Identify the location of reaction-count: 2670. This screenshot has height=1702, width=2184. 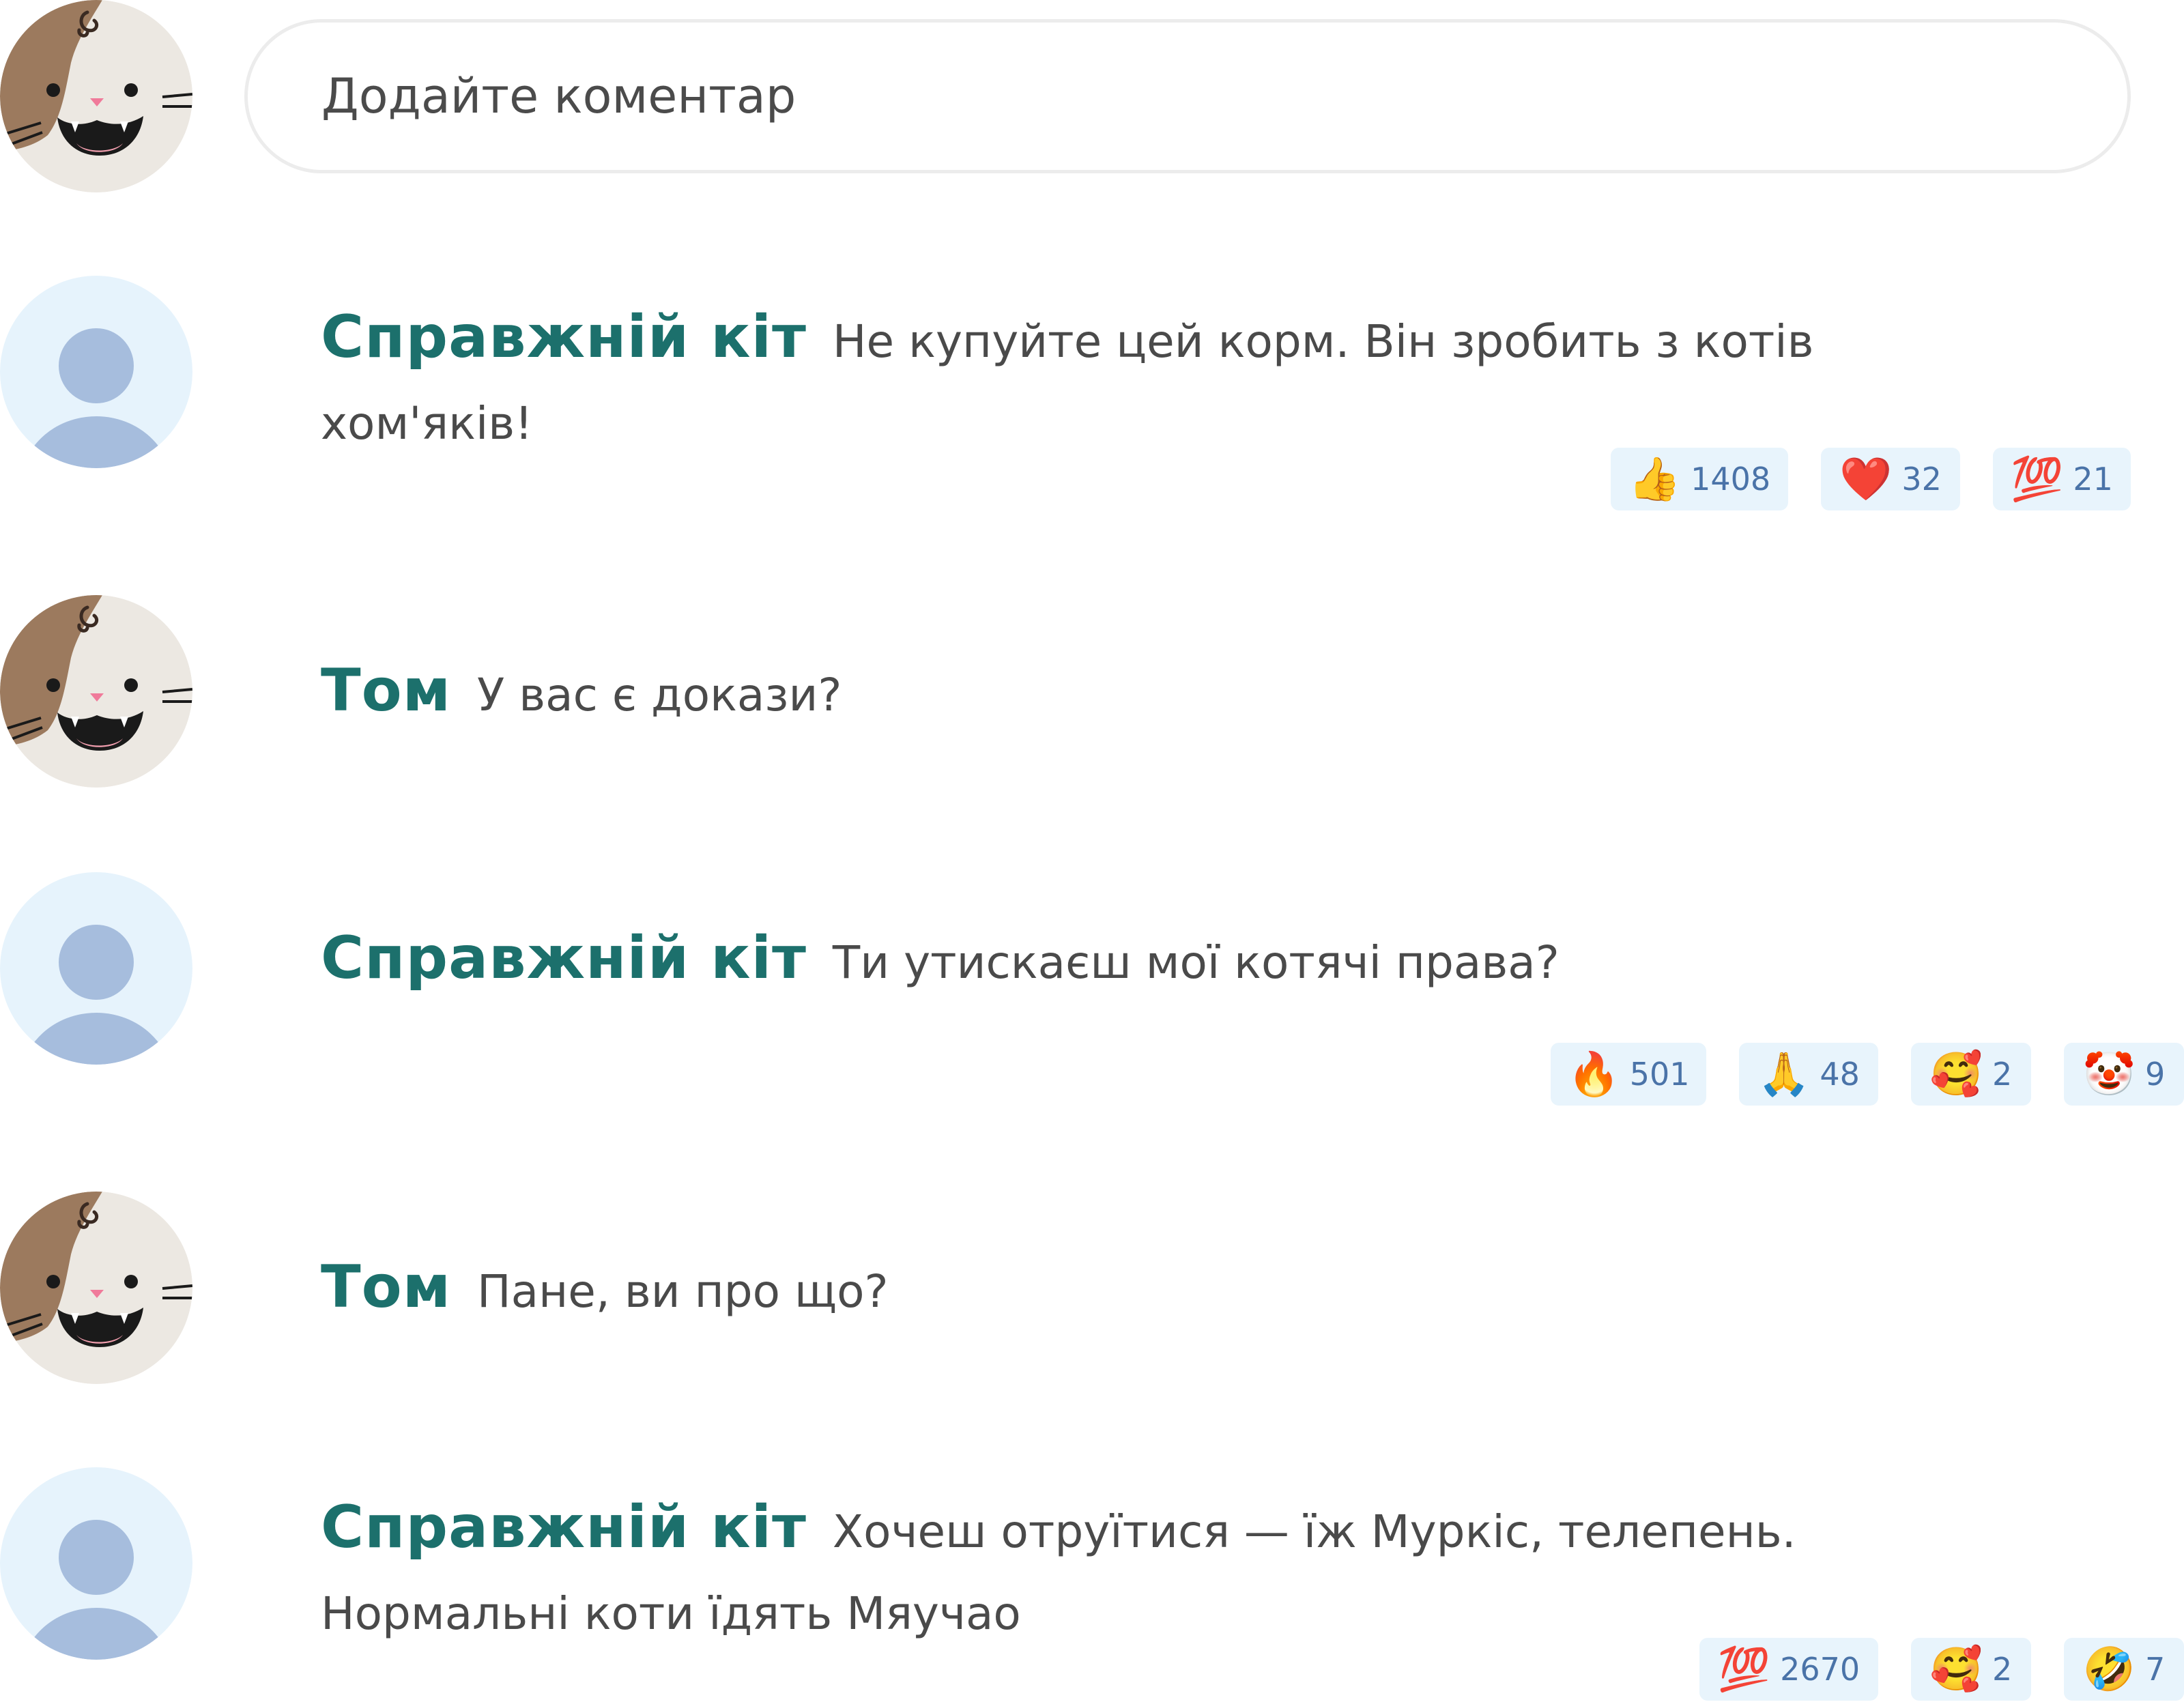
(1820, 1669).